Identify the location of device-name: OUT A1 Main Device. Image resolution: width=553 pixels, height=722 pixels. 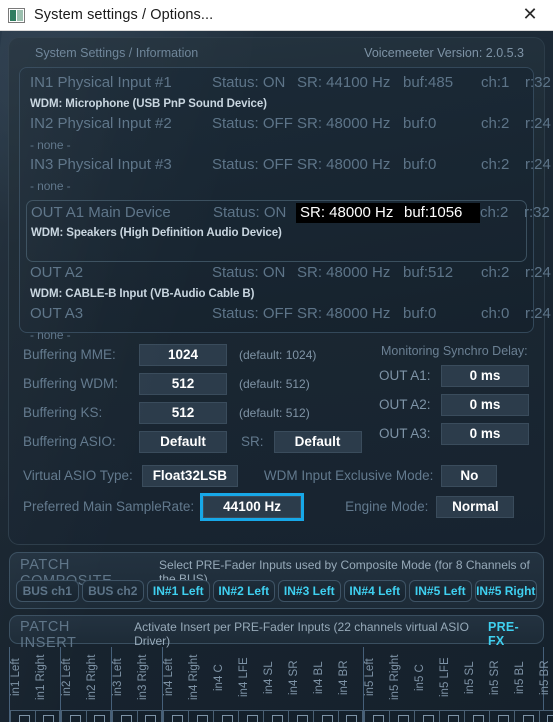
(101, 212).